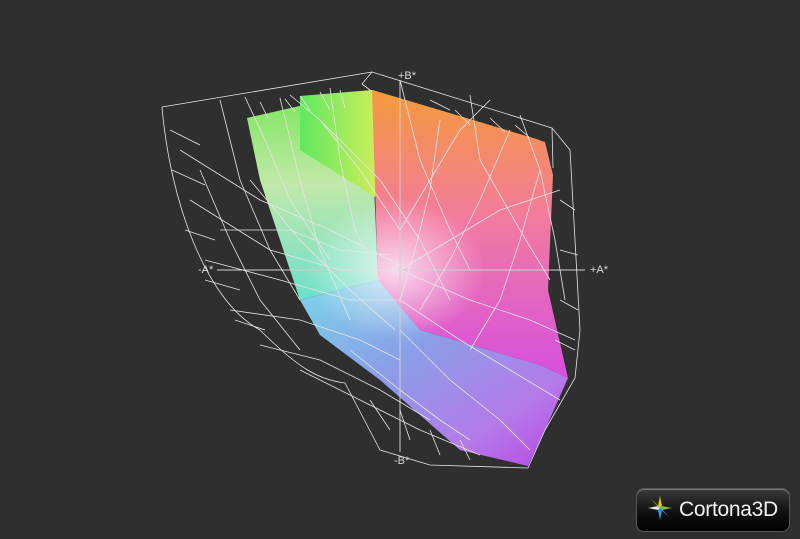 This screenshot has width=800, height=539. I want to click on cortona3d-logo-button: Cortona3D, so click(713, 510).